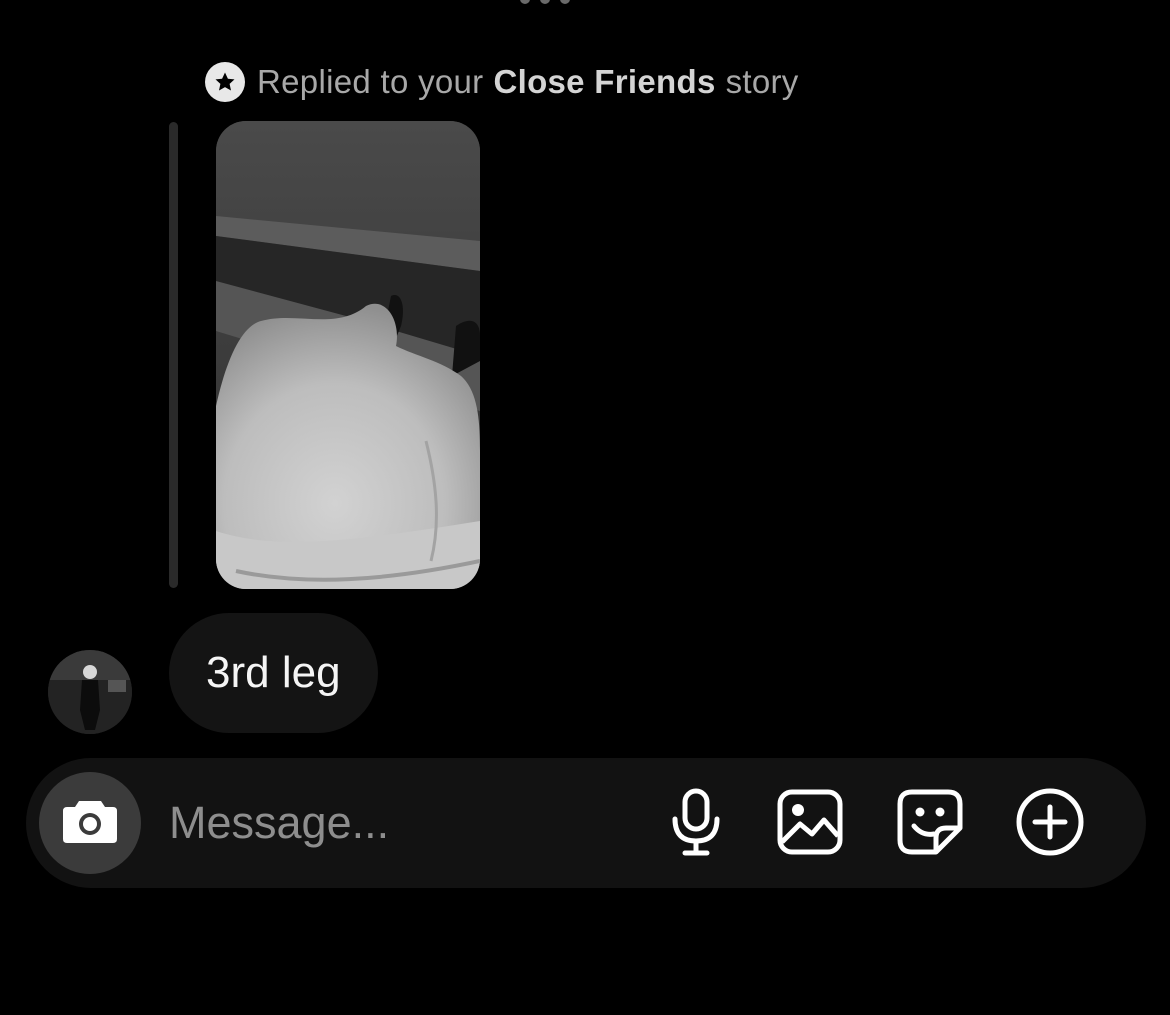 Image resolution: width=1170 pixels, height=1015 pixels. I want to click on message-composer, so click(586, 823).